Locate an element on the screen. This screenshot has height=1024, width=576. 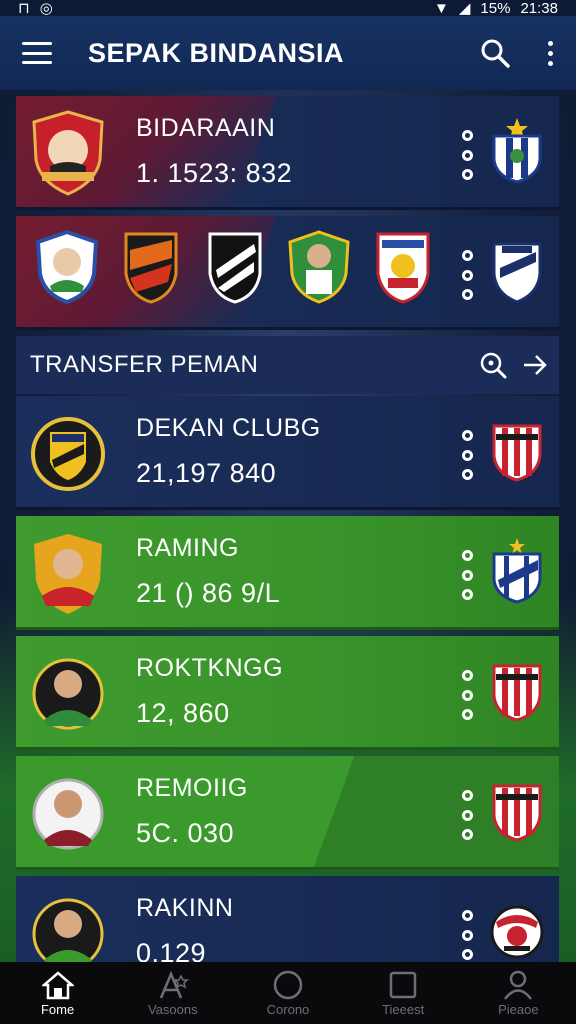
club-badges-row is located at coordinates (287, 273).